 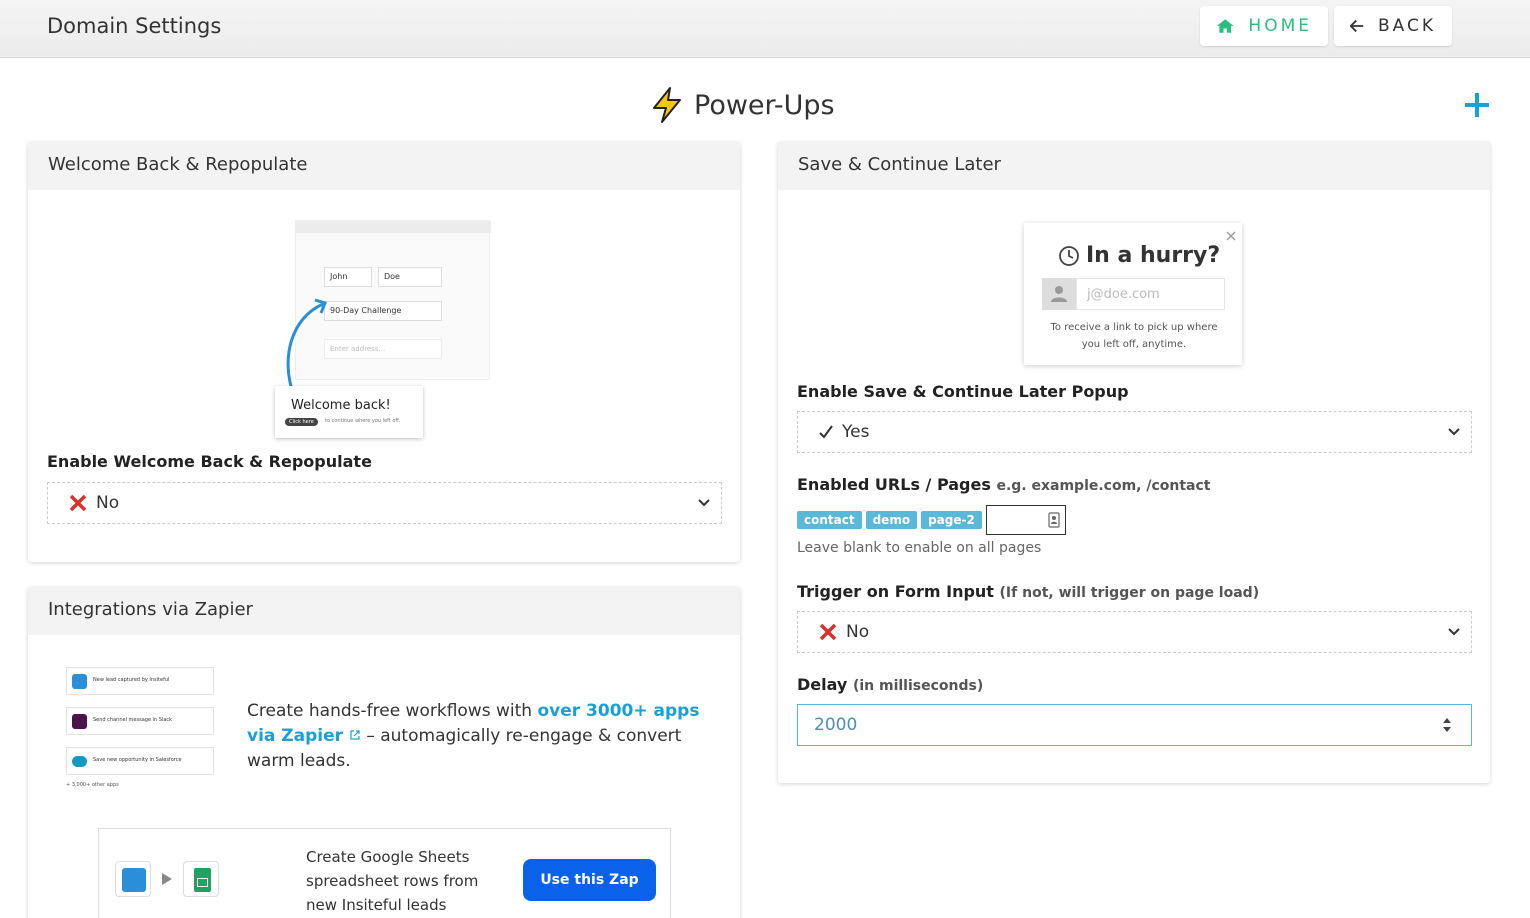 I want to click on delay-text: Delay, so click(x=822, y=684).